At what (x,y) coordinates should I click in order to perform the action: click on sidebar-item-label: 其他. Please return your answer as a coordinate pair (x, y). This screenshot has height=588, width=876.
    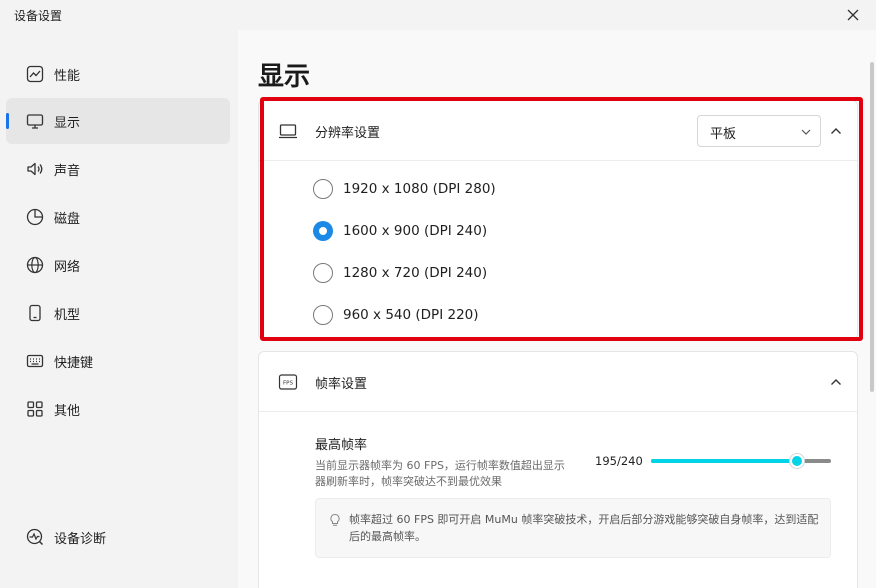
    Looking at the image, I should click on (67, 411).